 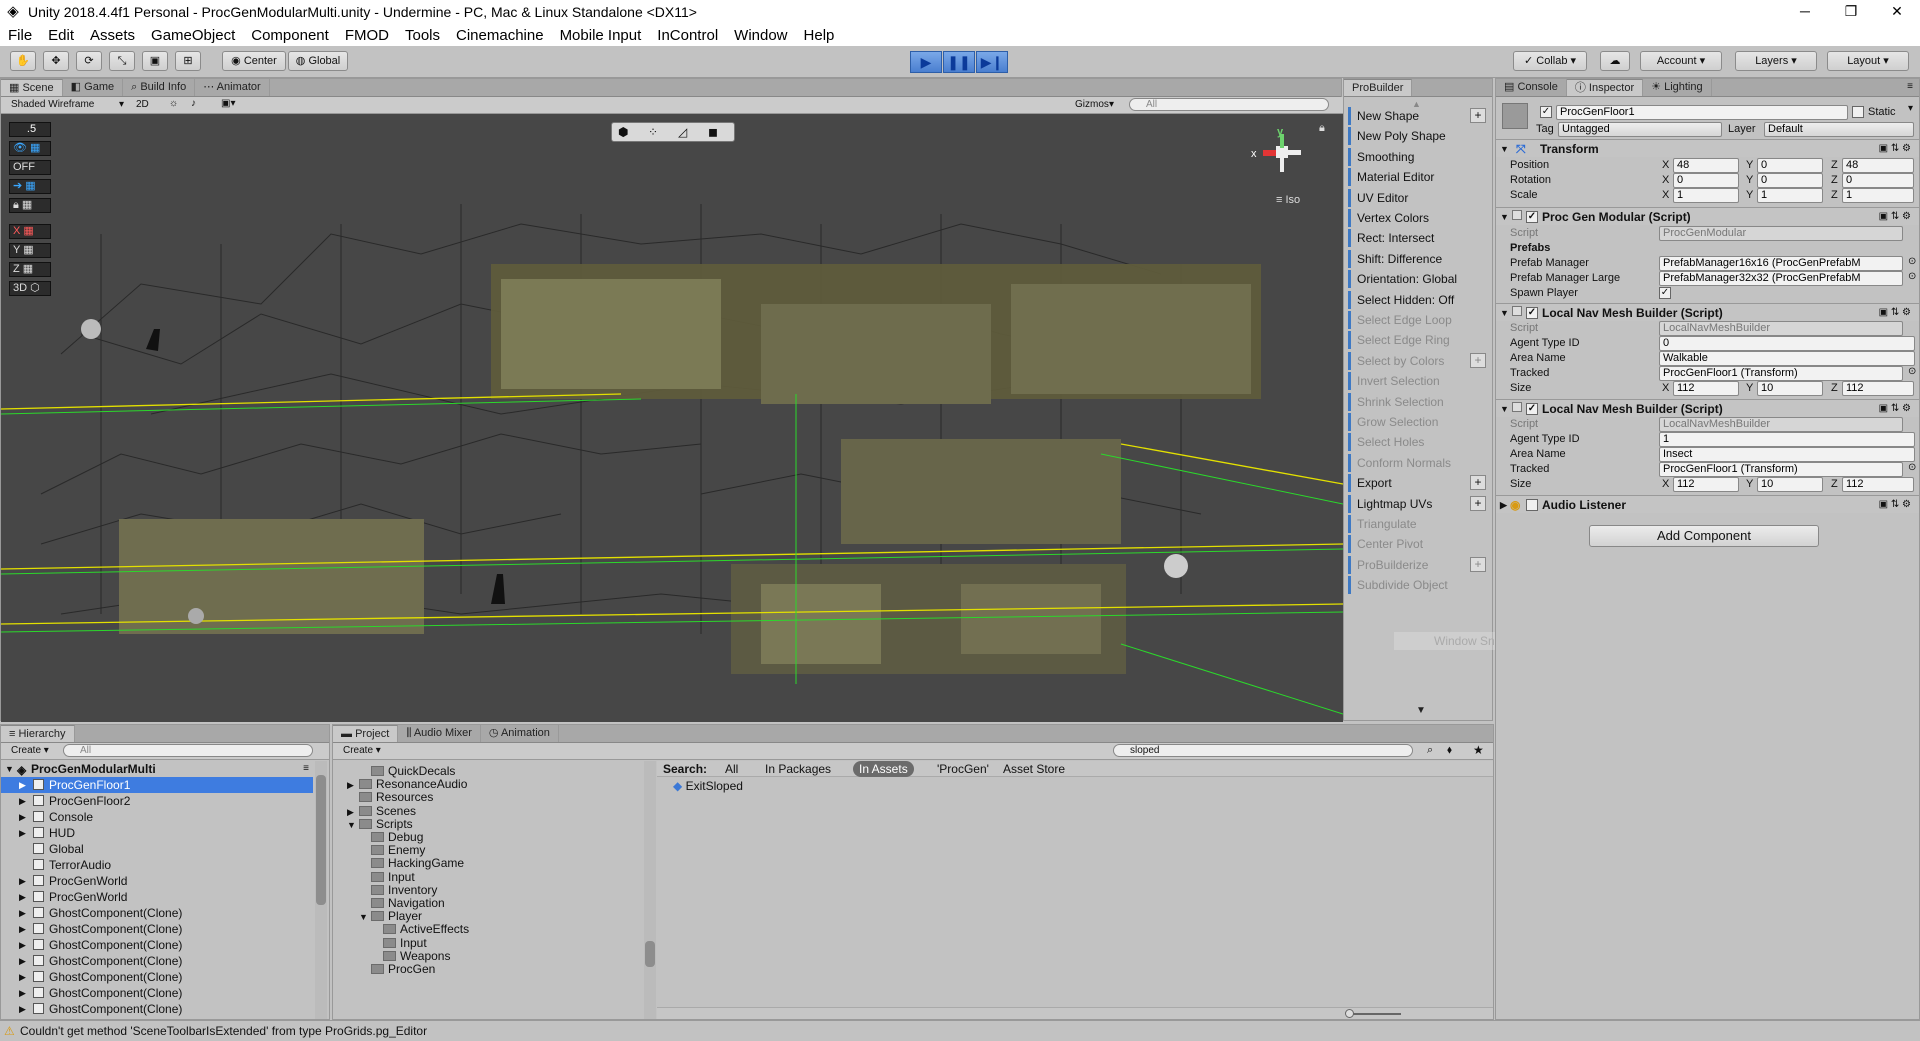 What do you see at coordinates (1781, 469) in the screenshot?
I see `tracked-field: ProcGenFloor1 (Transform)` at bounding box center [1781, 469].